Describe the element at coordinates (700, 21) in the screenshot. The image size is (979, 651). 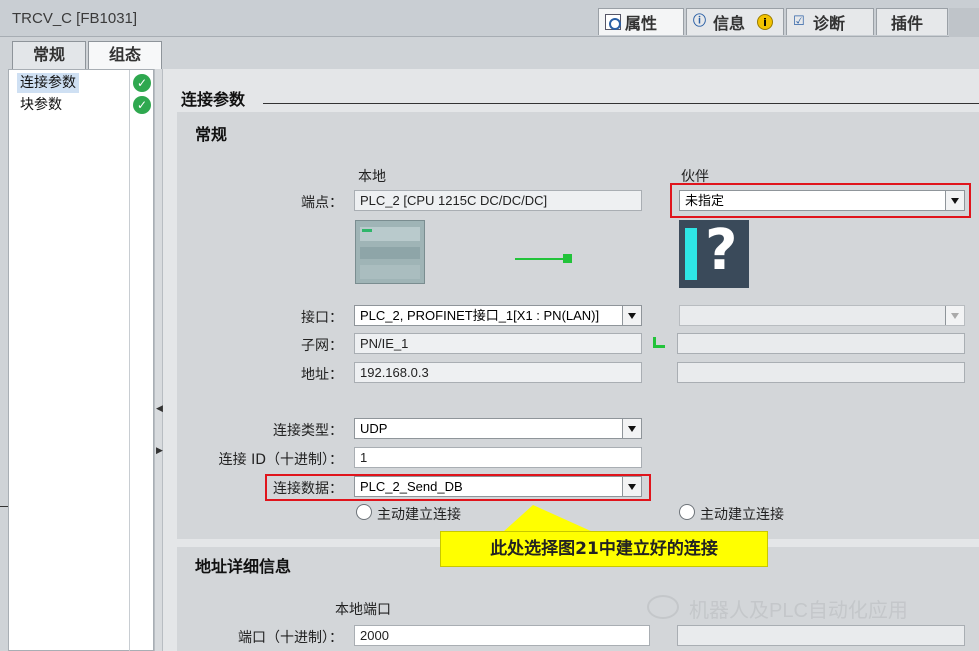
I see `info-icon: ⓘ` at that location.